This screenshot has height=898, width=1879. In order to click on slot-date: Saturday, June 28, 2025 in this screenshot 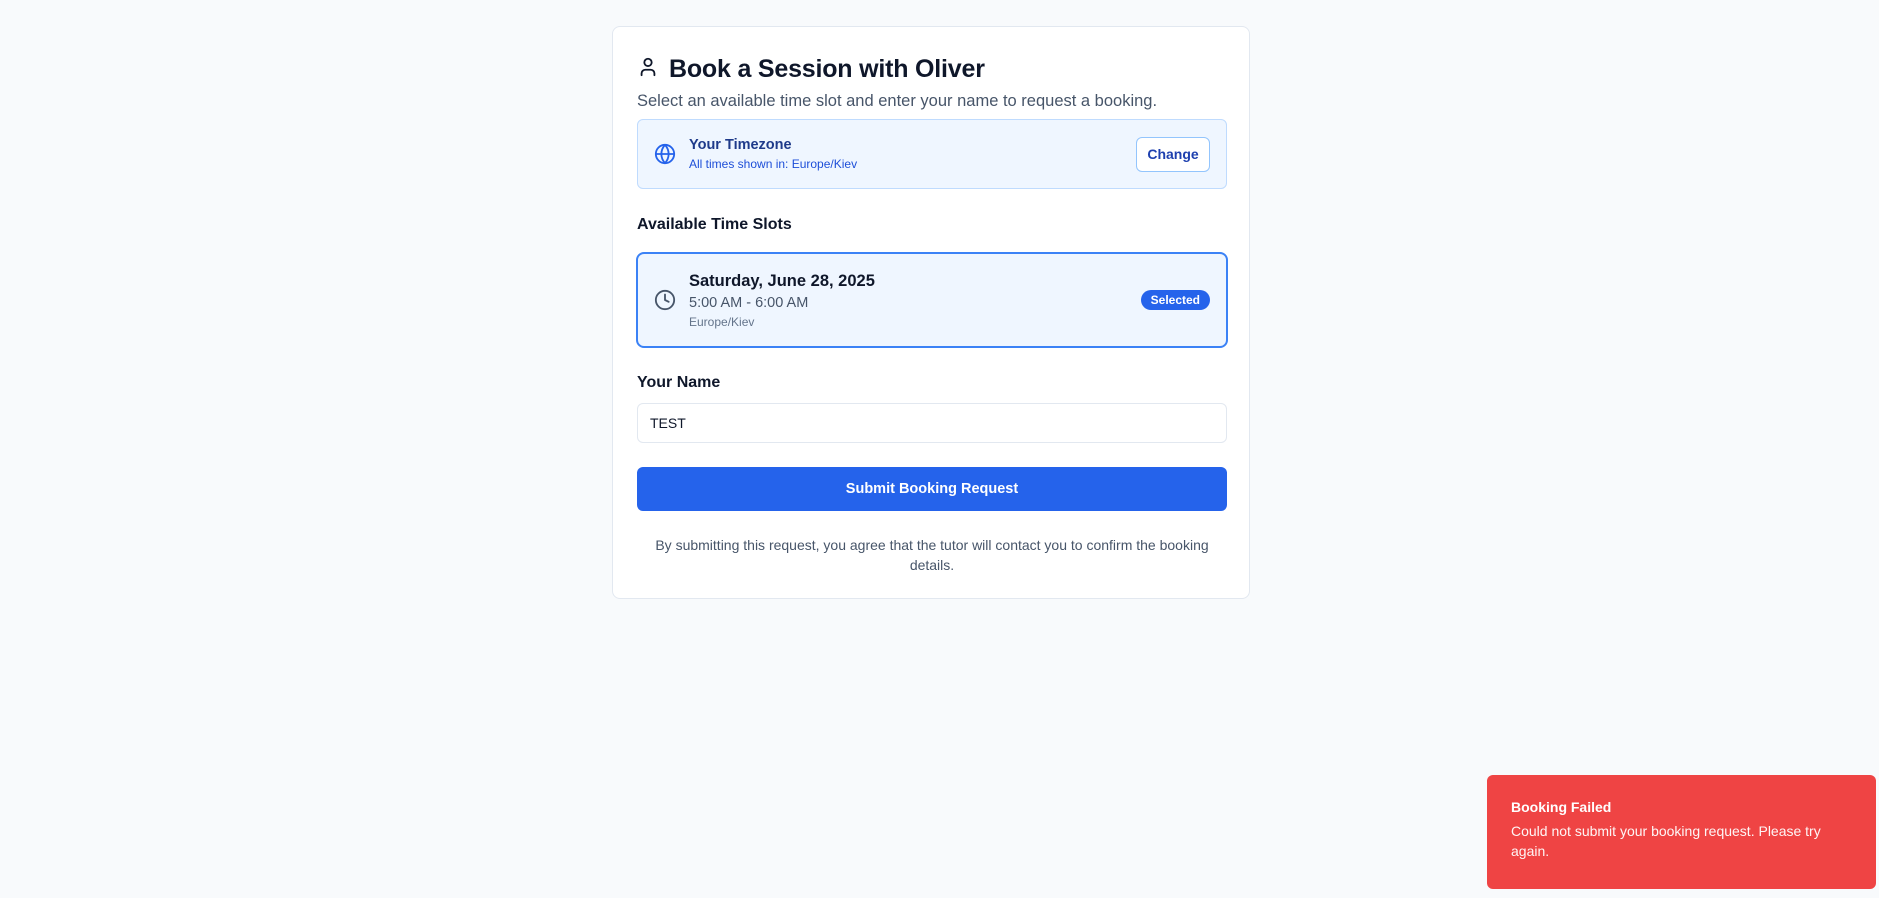, I will do `click(782, 280)`.